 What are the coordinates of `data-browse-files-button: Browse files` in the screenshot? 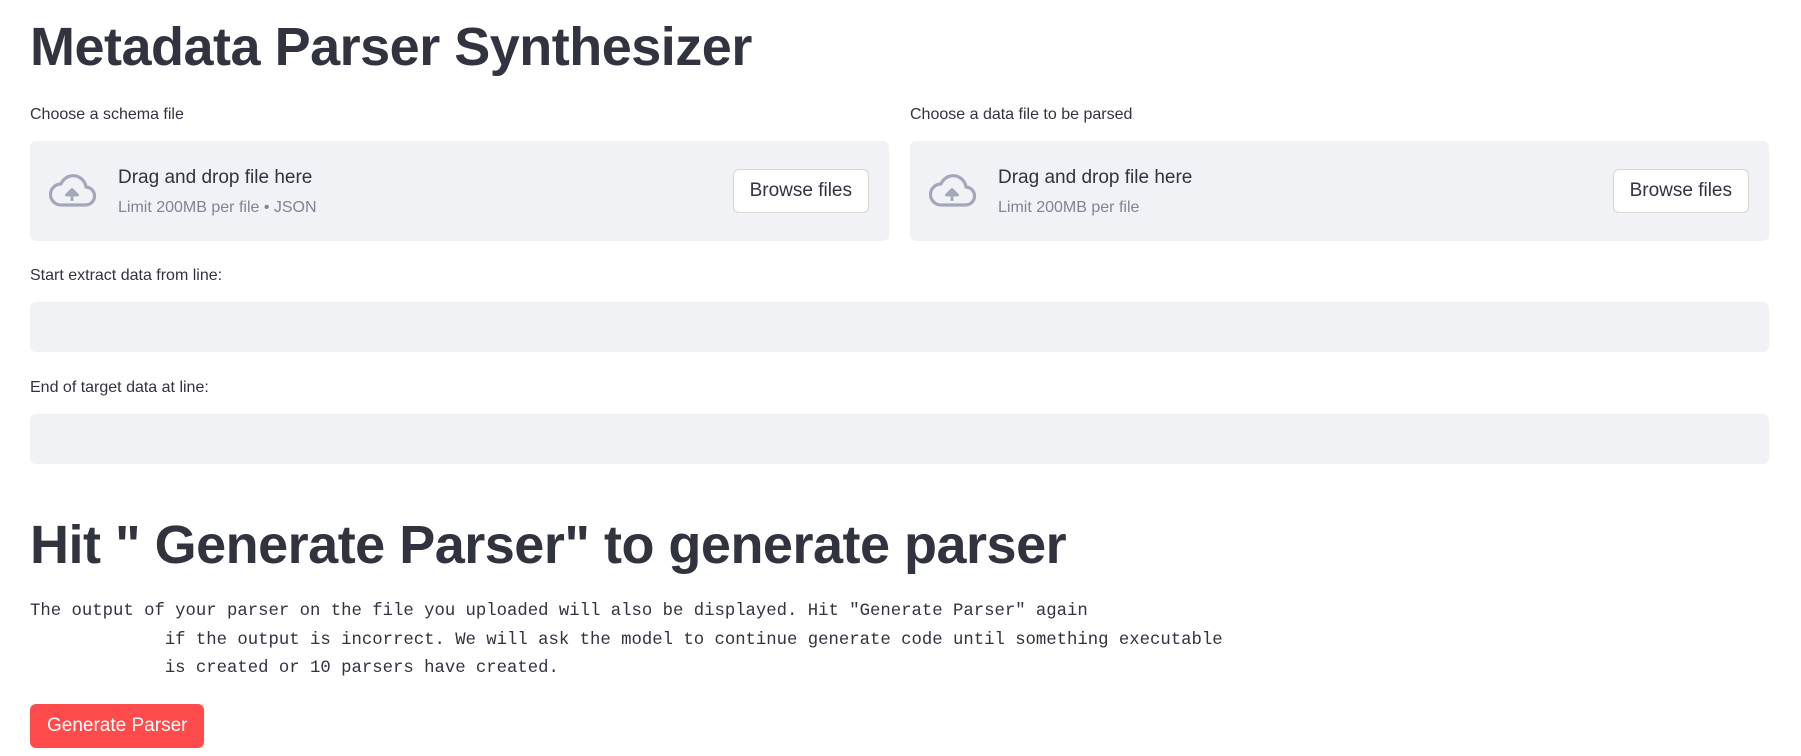 It's located at (1680, 191).